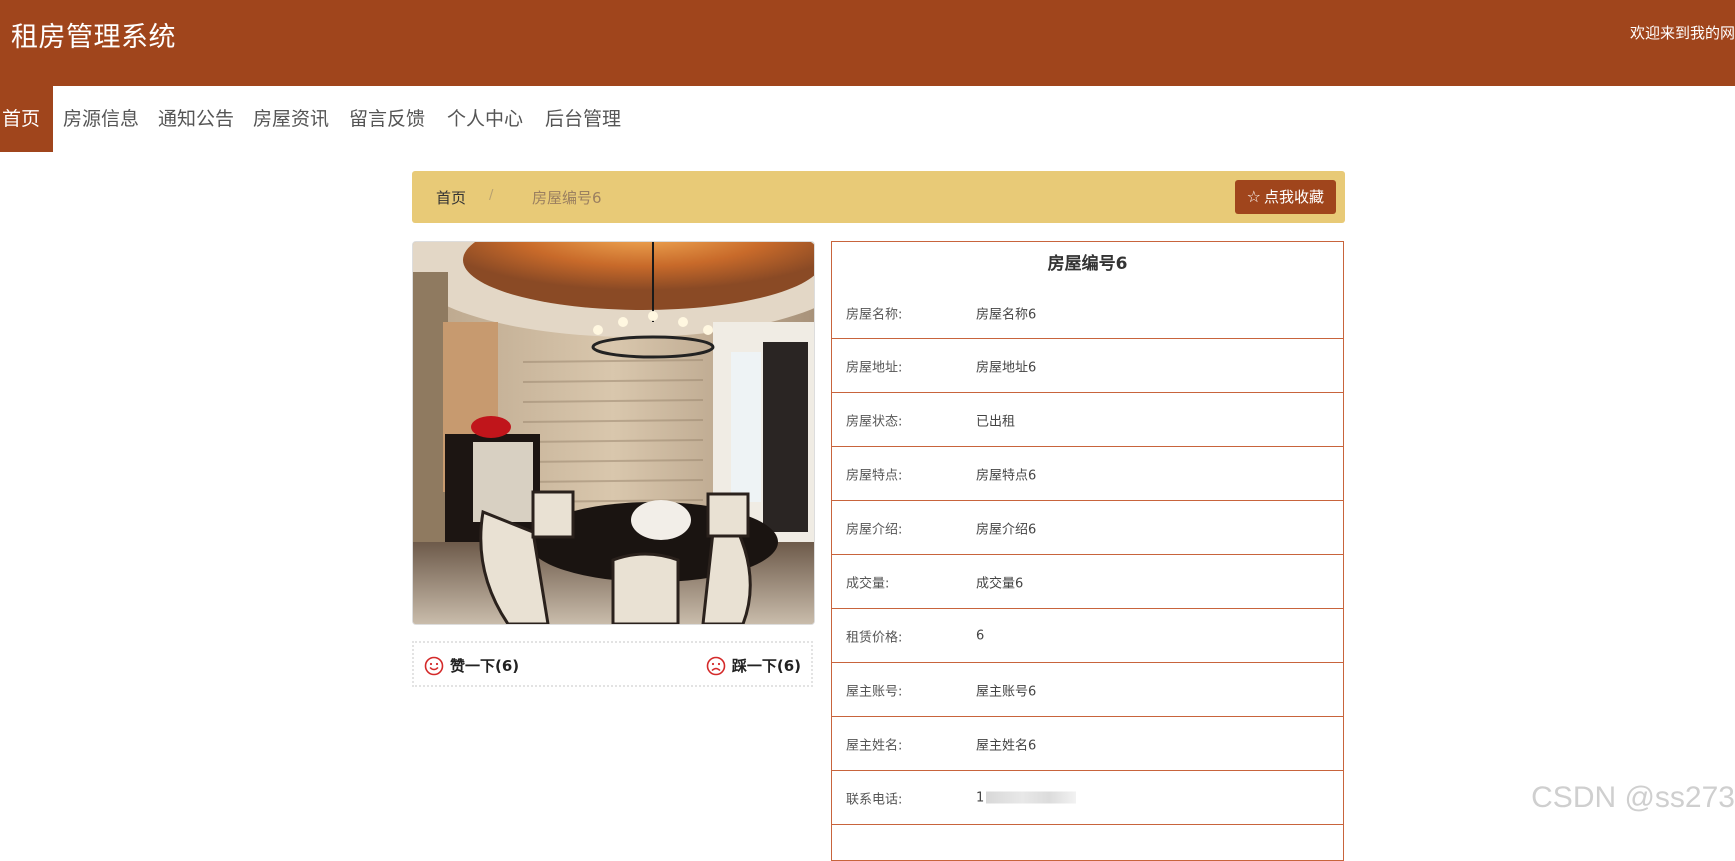 Image resolution: width=1735 pixels, height=861 pixels. I want to click on detail-row-phone: 联系电话: 1, so click(1087, 798).